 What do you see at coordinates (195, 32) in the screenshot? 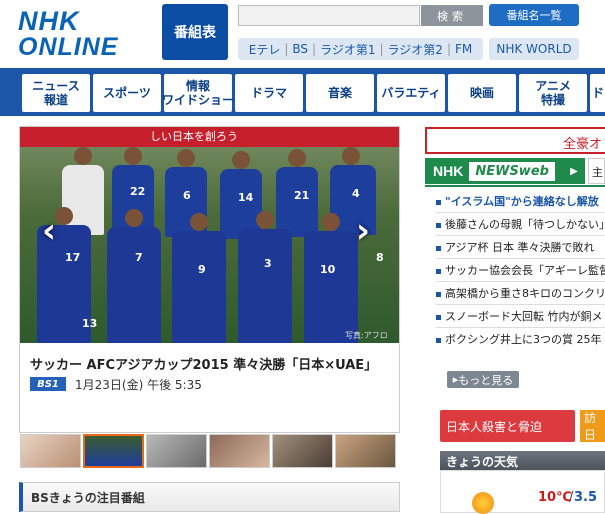
I see `program-table-button: 番組表` at bounding box center [195, 32].